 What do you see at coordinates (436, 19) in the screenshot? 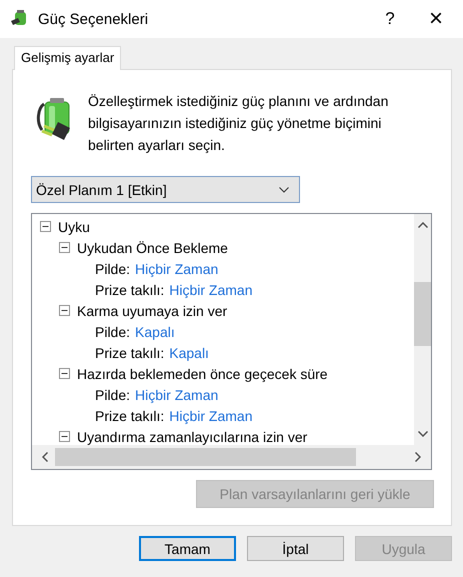
I see `close-button: ×` at bounding box center [436, 19].